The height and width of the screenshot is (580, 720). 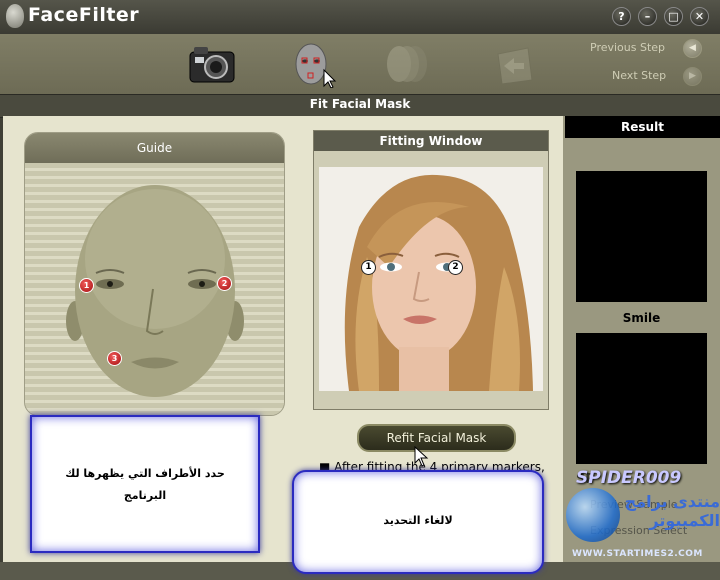 I want to click on previous-step-label: Previous Step, so click(x=627, y=47).